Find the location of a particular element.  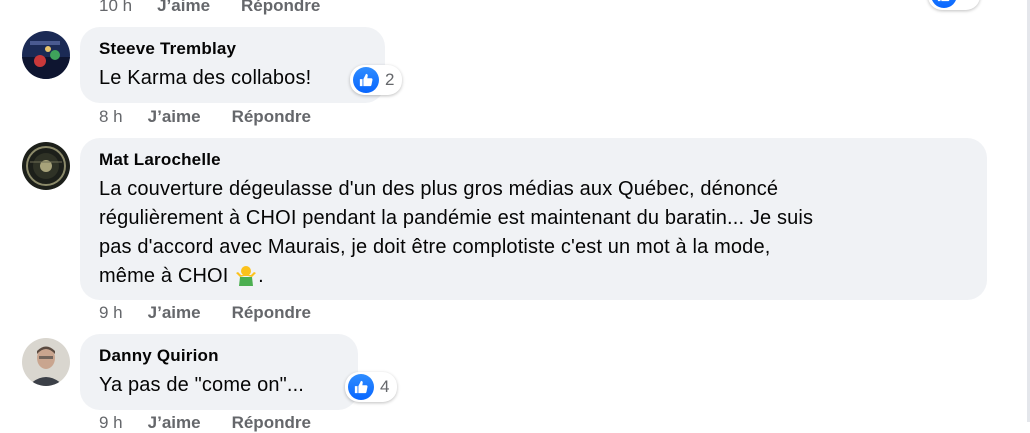

reactions-summary: 4 is located at coordinates (371, 387).